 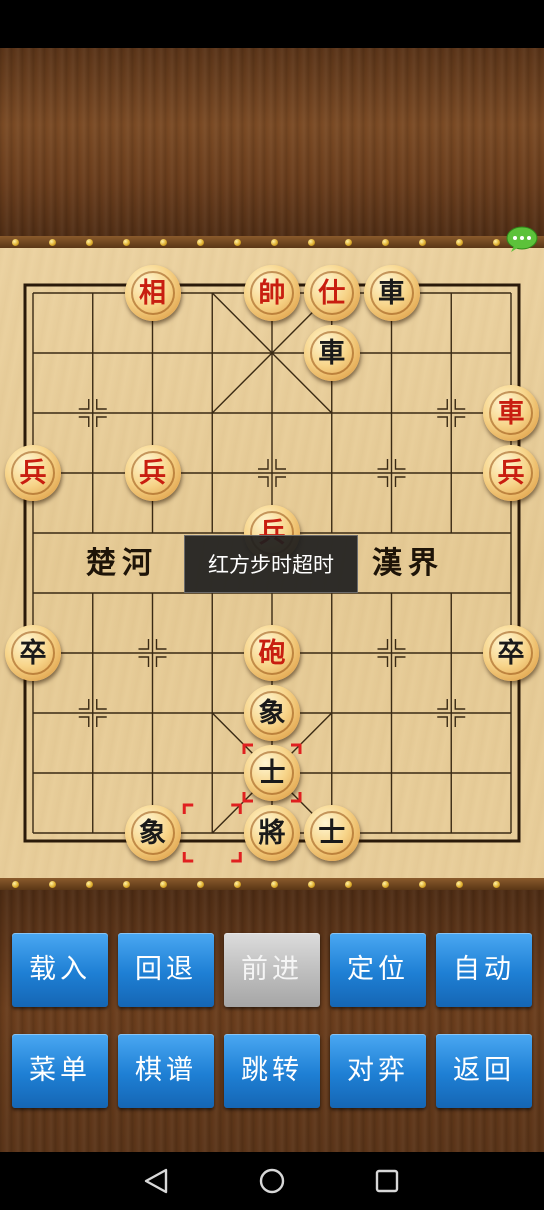 What do you see at coordinates (378, 970) in the screenshot?
I see `locate-button: 定位` at bounding box center [378, 970].